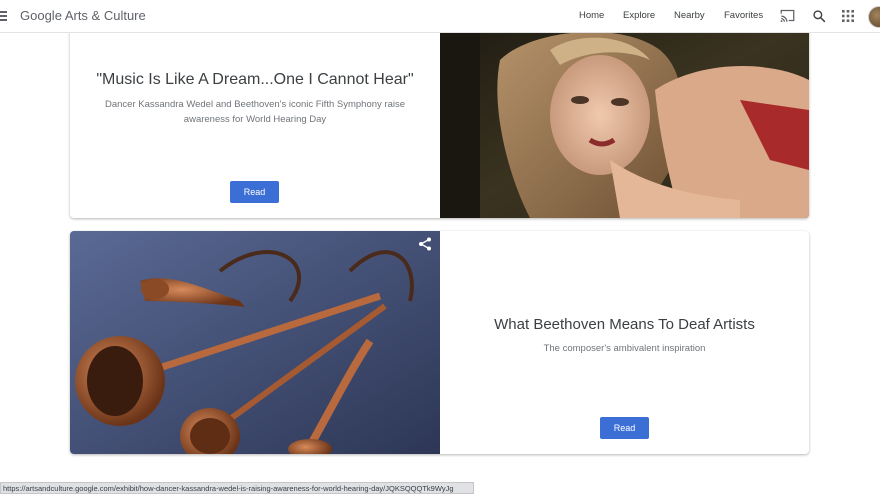  What do you see at coordinates (624, 324) in the screenshot?
I see `card-title: What Beethoven Means To Deaf Artists` at bounding box center [624, 324].